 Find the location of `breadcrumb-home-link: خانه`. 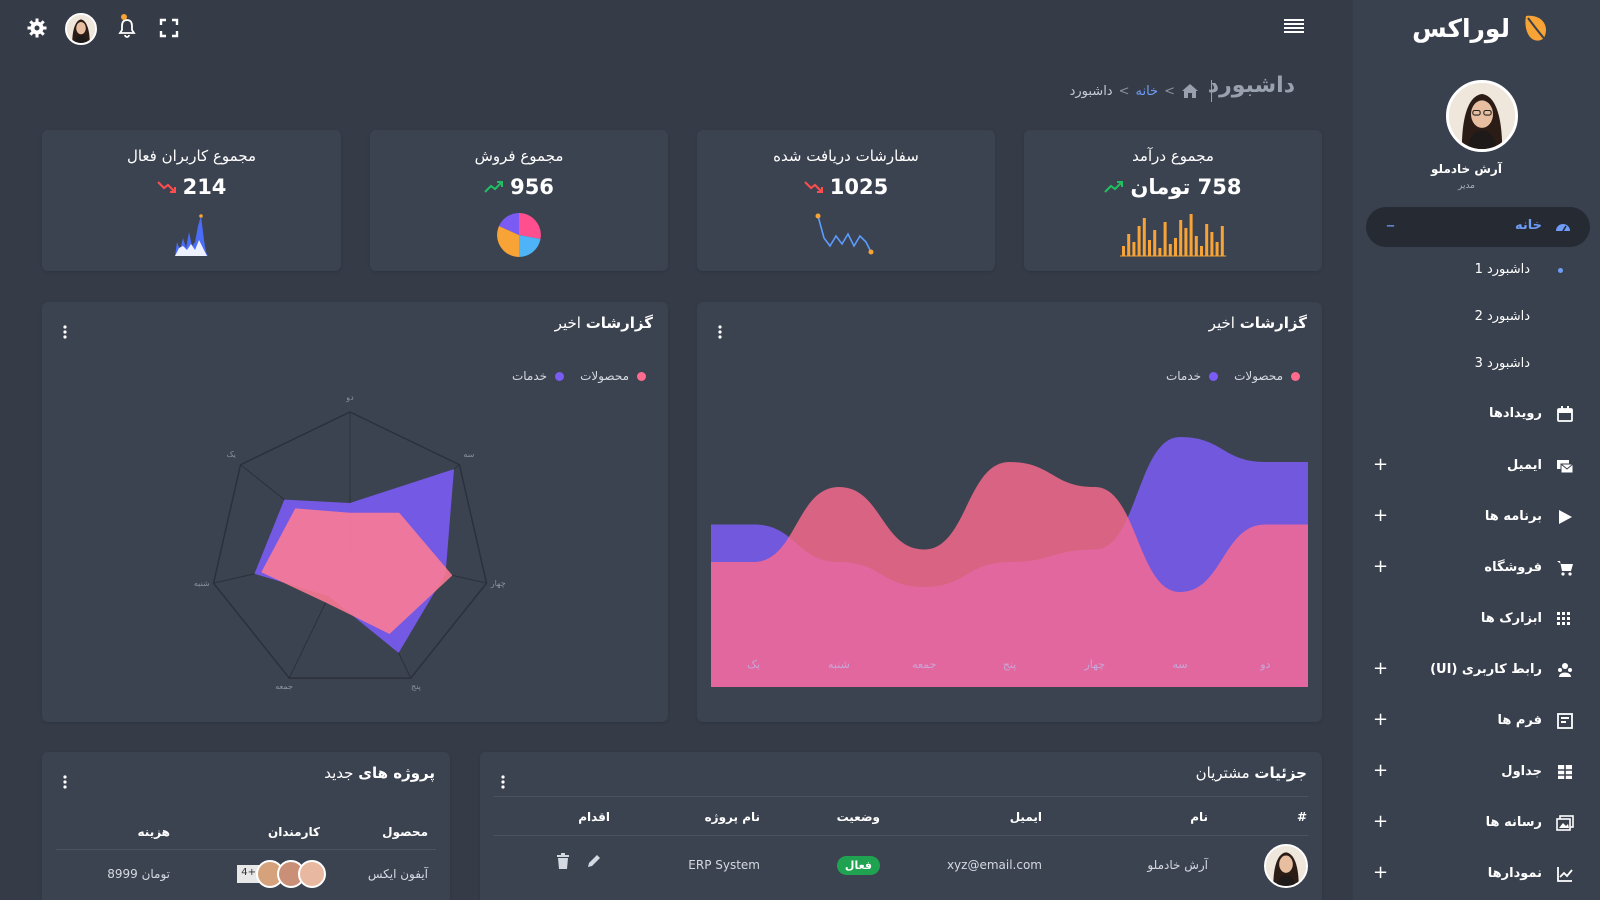

breadcrumb-home-link: خانه is located at coordinates (1147, 91).